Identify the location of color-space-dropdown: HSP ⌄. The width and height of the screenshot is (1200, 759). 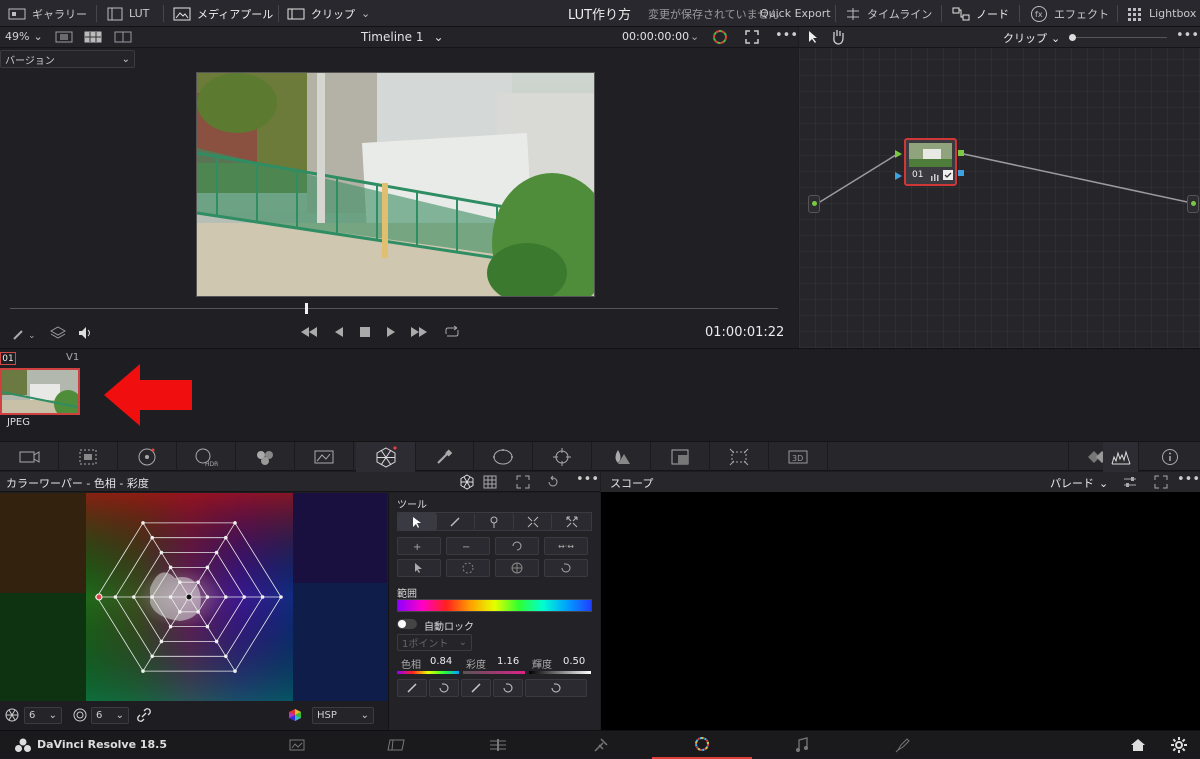
(343, 715).